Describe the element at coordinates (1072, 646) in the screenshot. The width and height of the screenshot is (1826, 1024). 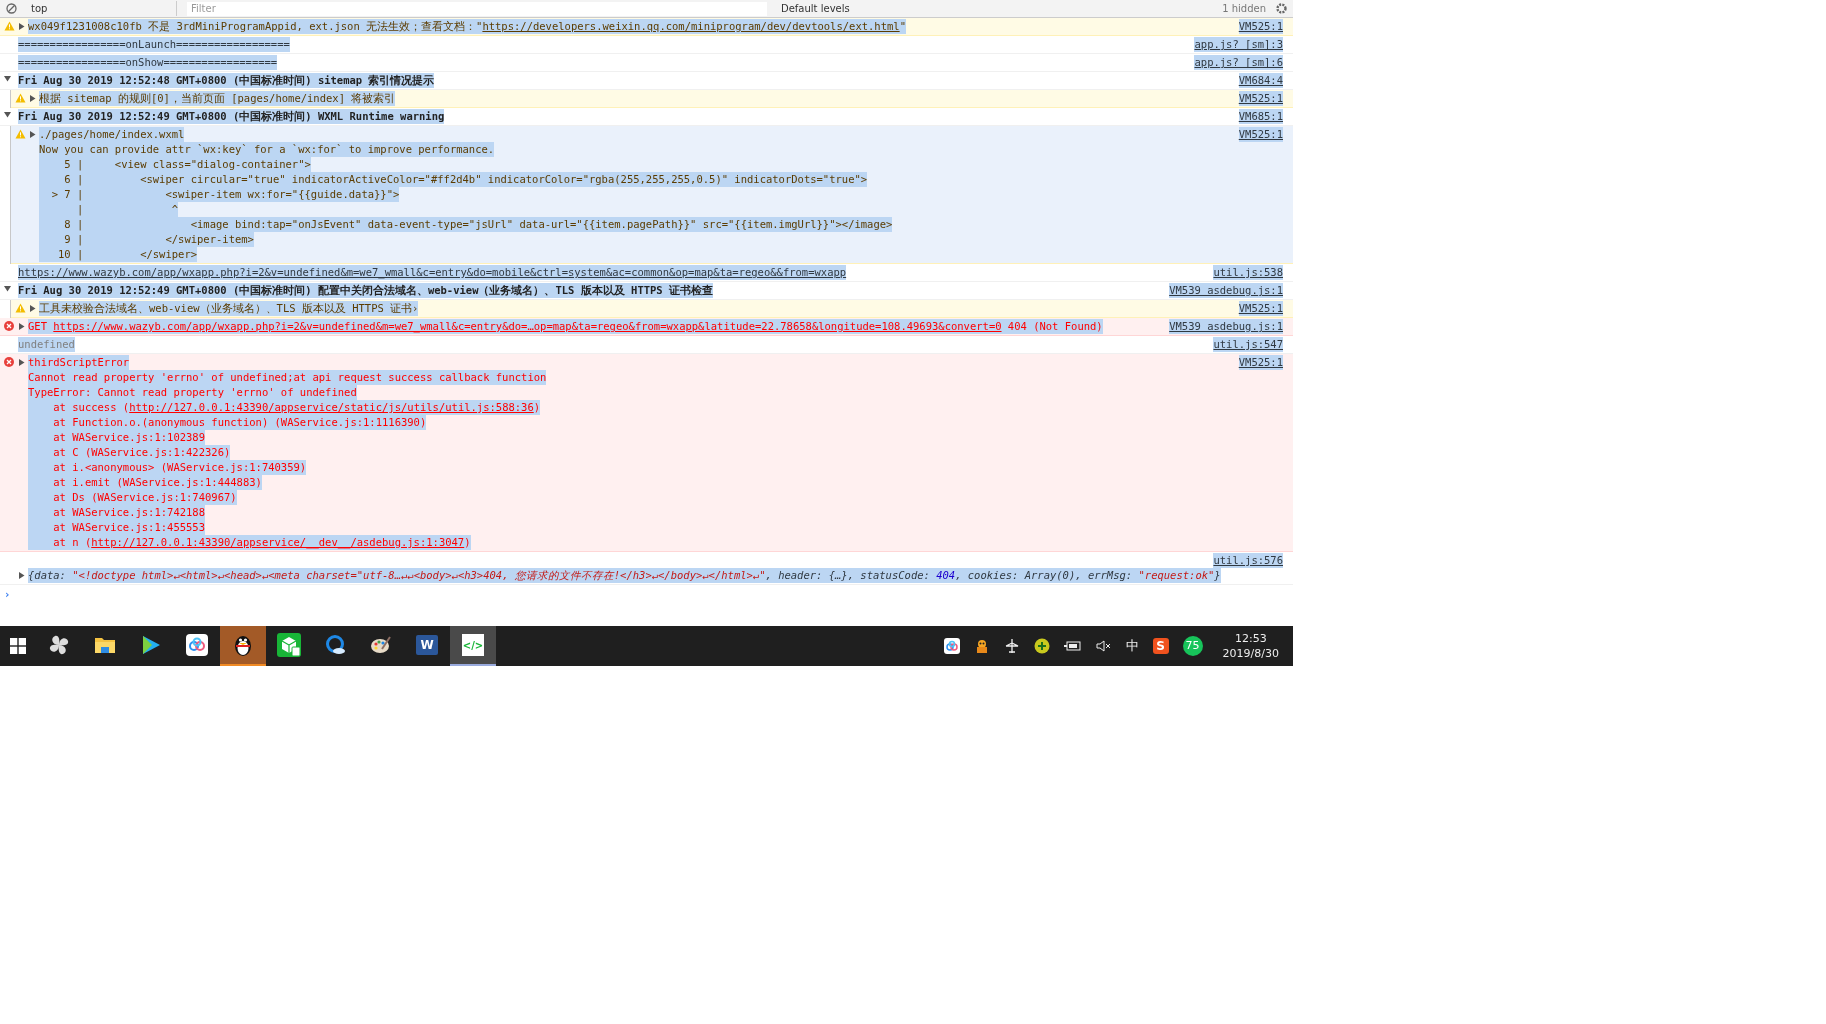
I see `battery-icon` at that location.